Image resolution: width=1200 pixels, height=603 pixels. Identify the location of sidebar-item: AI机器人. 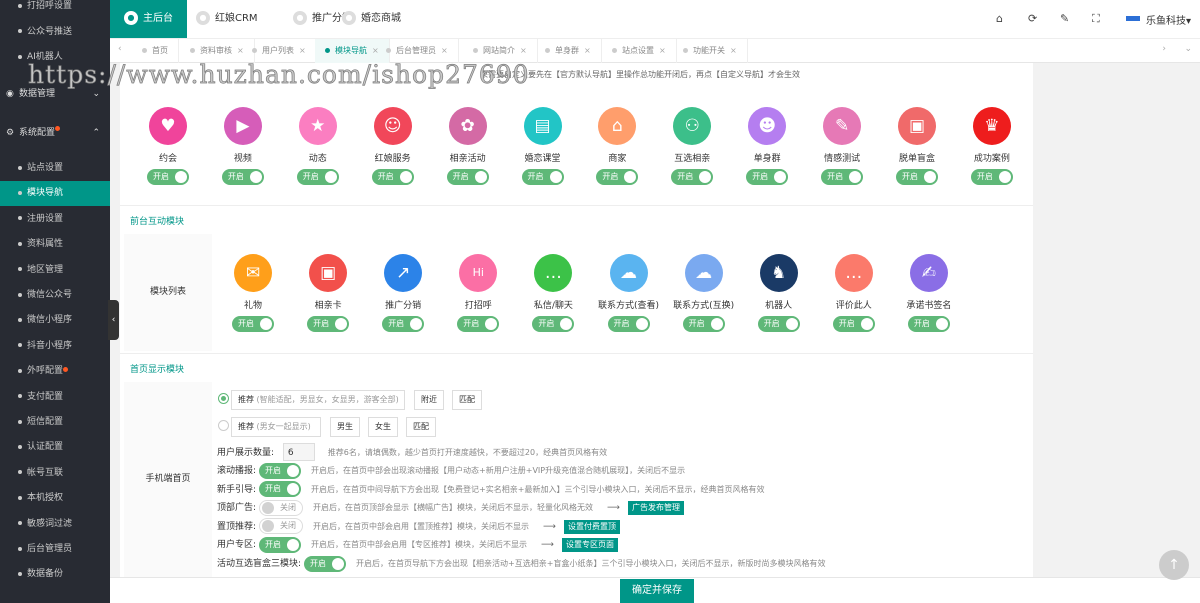
(55, 57).